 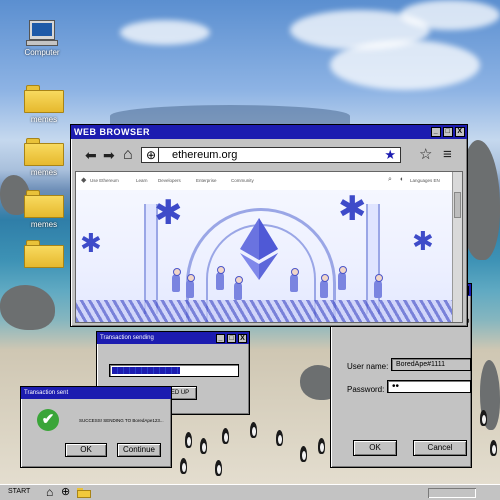 I want to click on cancel-button: Cancel, so click(x=440, y=448).